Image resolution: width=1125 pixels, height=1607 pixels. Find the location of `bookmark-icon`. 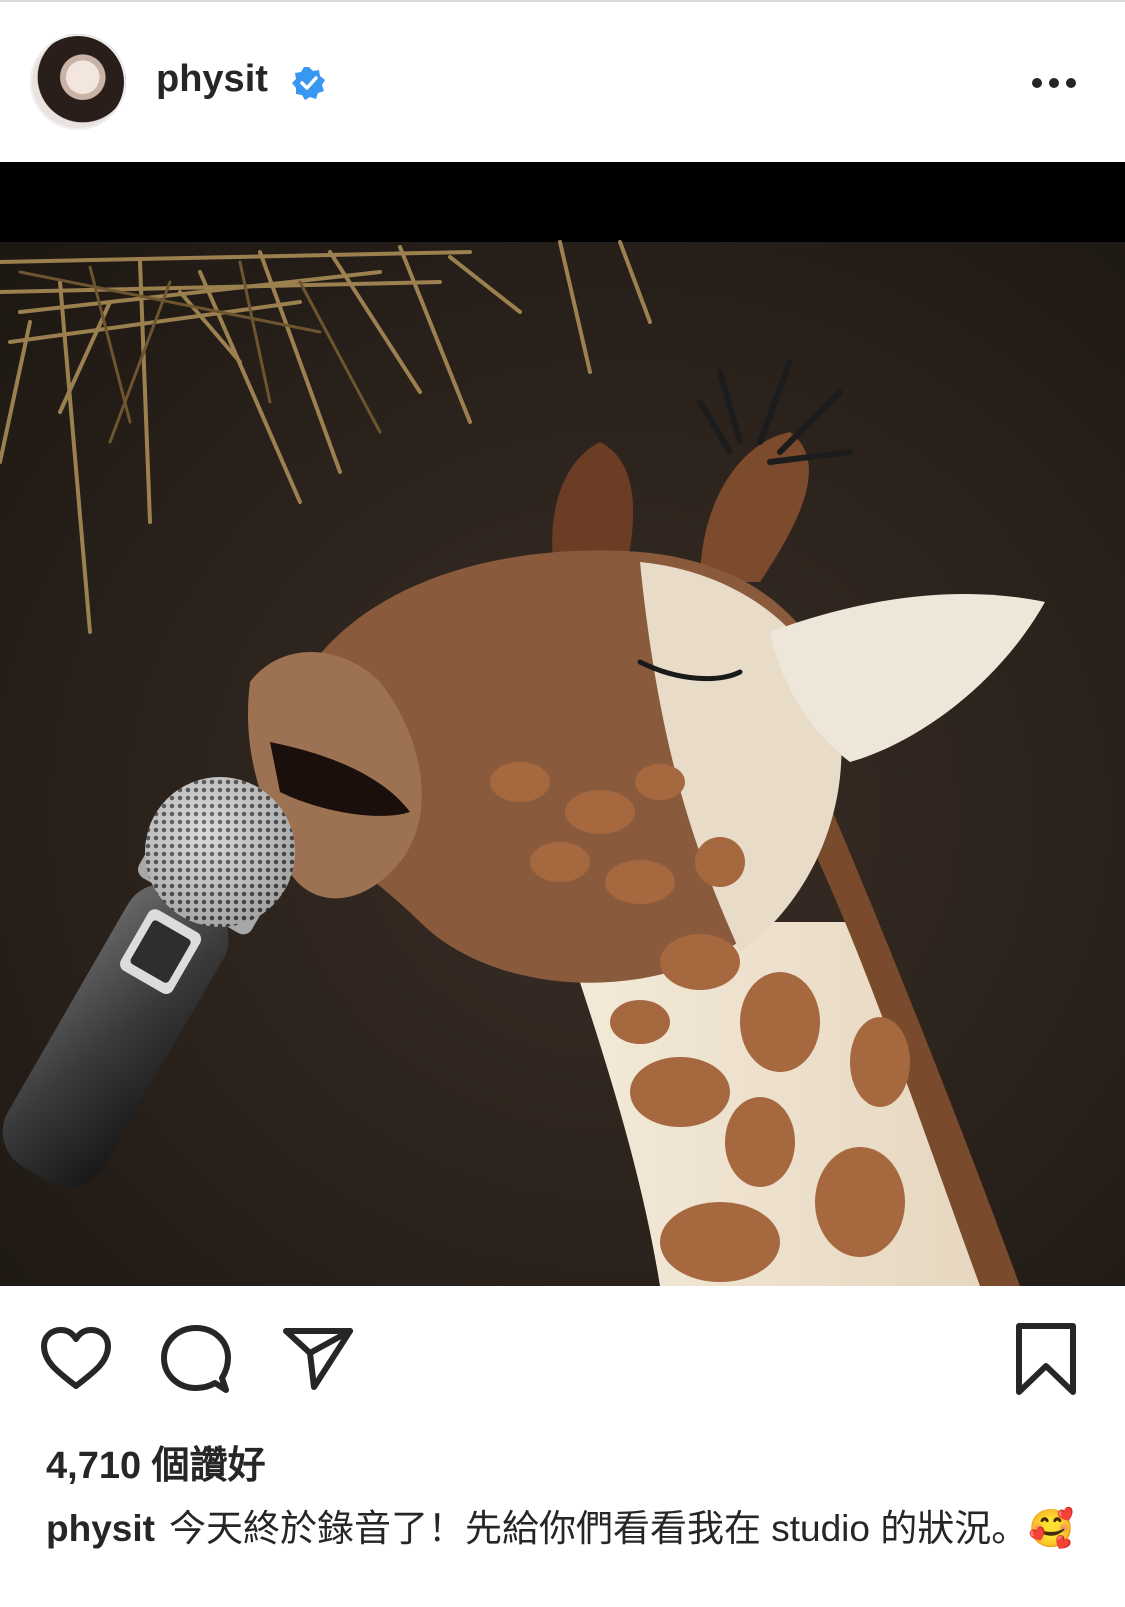

bookmark-icon is located at coordinates (1046, 1359).